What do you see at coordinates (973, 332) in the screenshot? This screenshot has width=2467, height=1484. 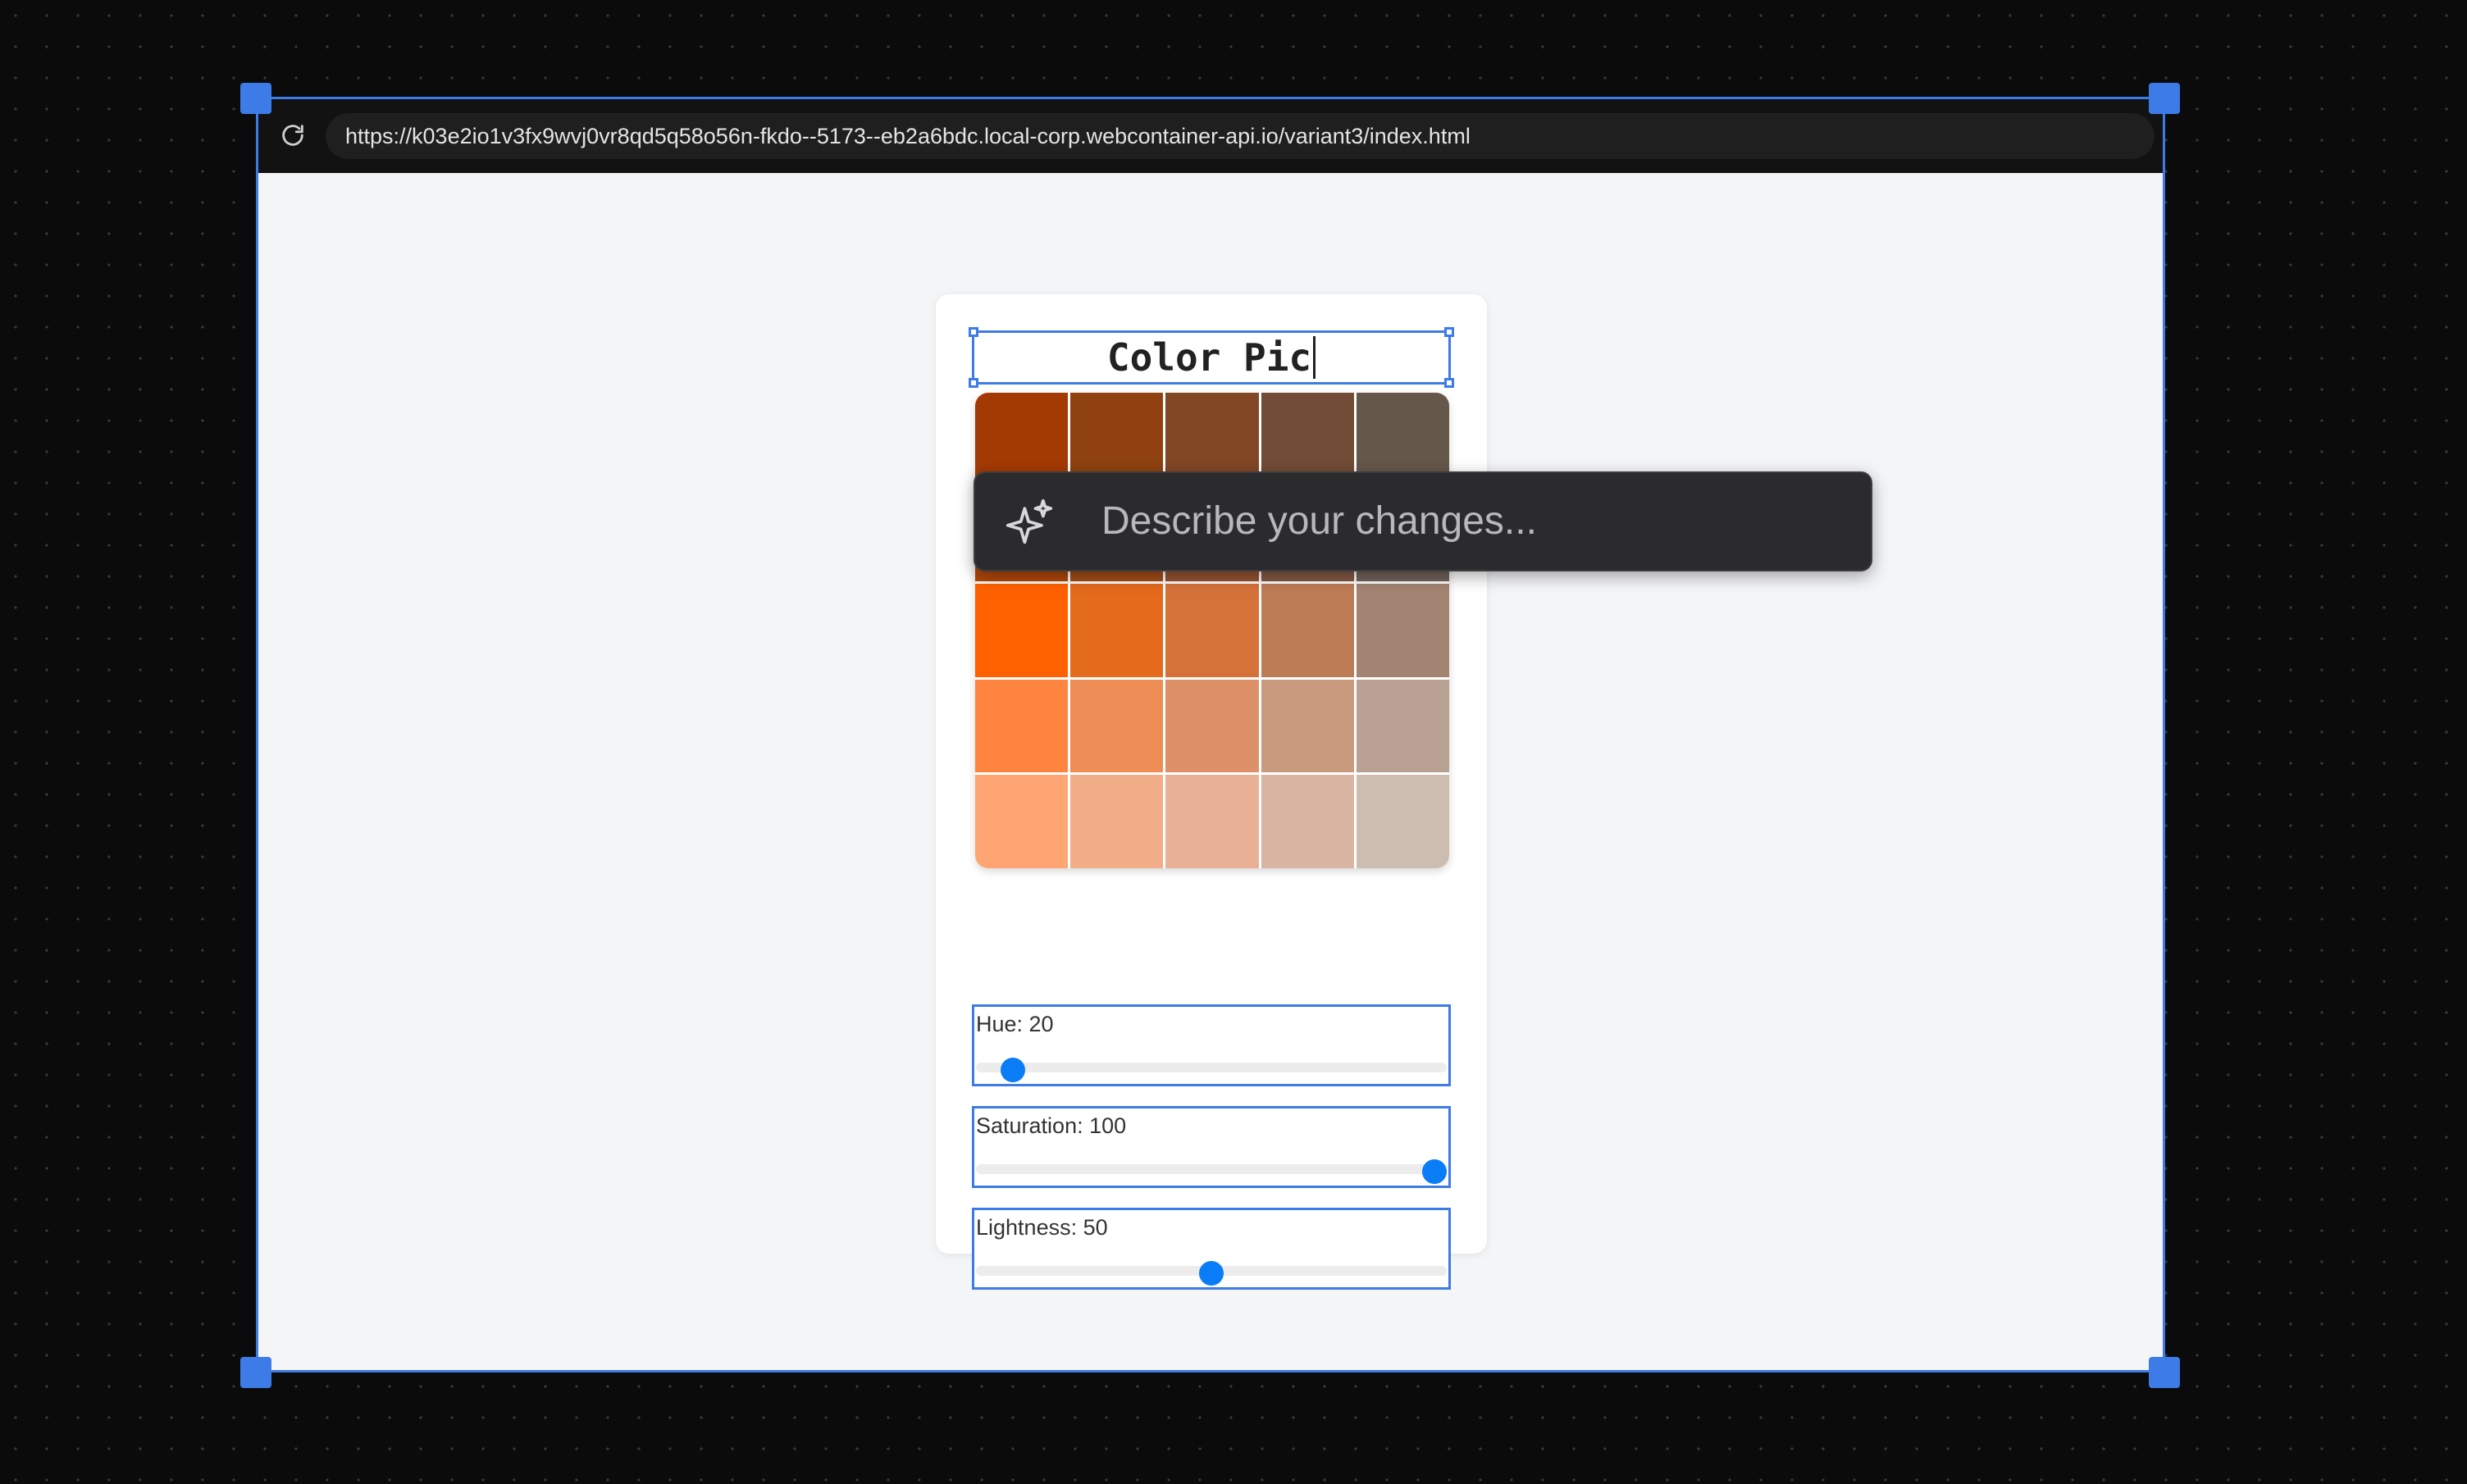 I see `resize-handle-top-left` at bounding box center [973, 332].